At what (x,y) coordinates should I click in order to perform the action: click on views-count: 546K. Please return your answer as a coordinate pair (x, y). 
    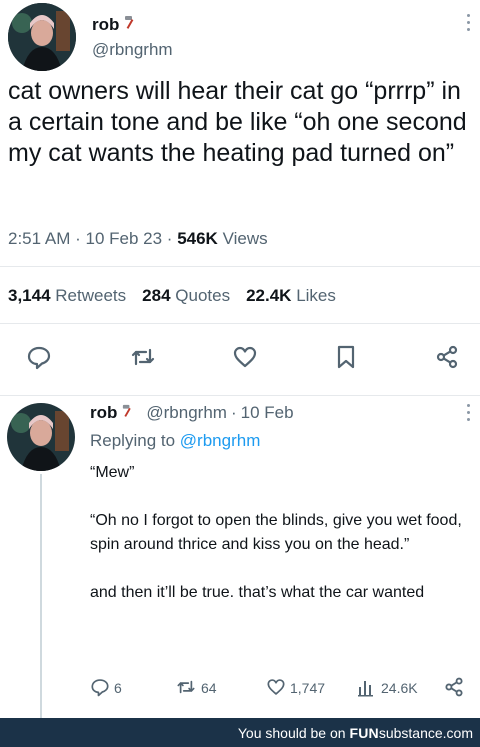
    Looking at the image, I should click on (197, 238).